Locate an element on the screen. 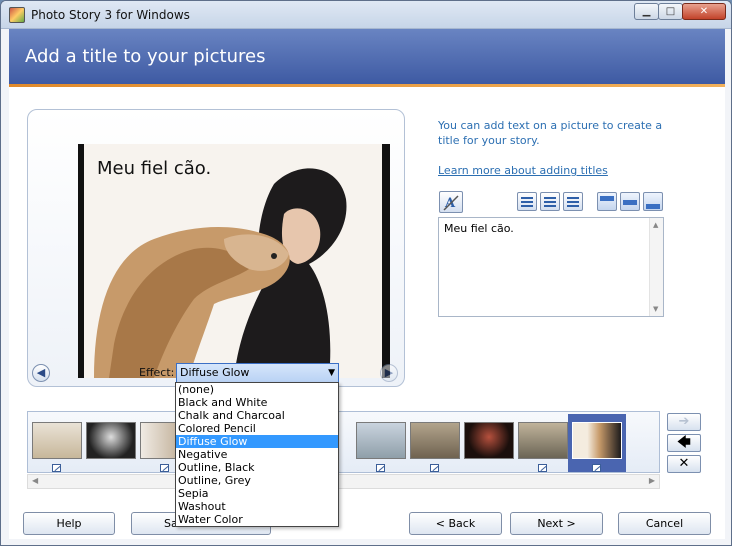 The height and width of the screenshot is (546, 732). photo-title-text: Meu fiel cão. is located at coordinates (154, 168).